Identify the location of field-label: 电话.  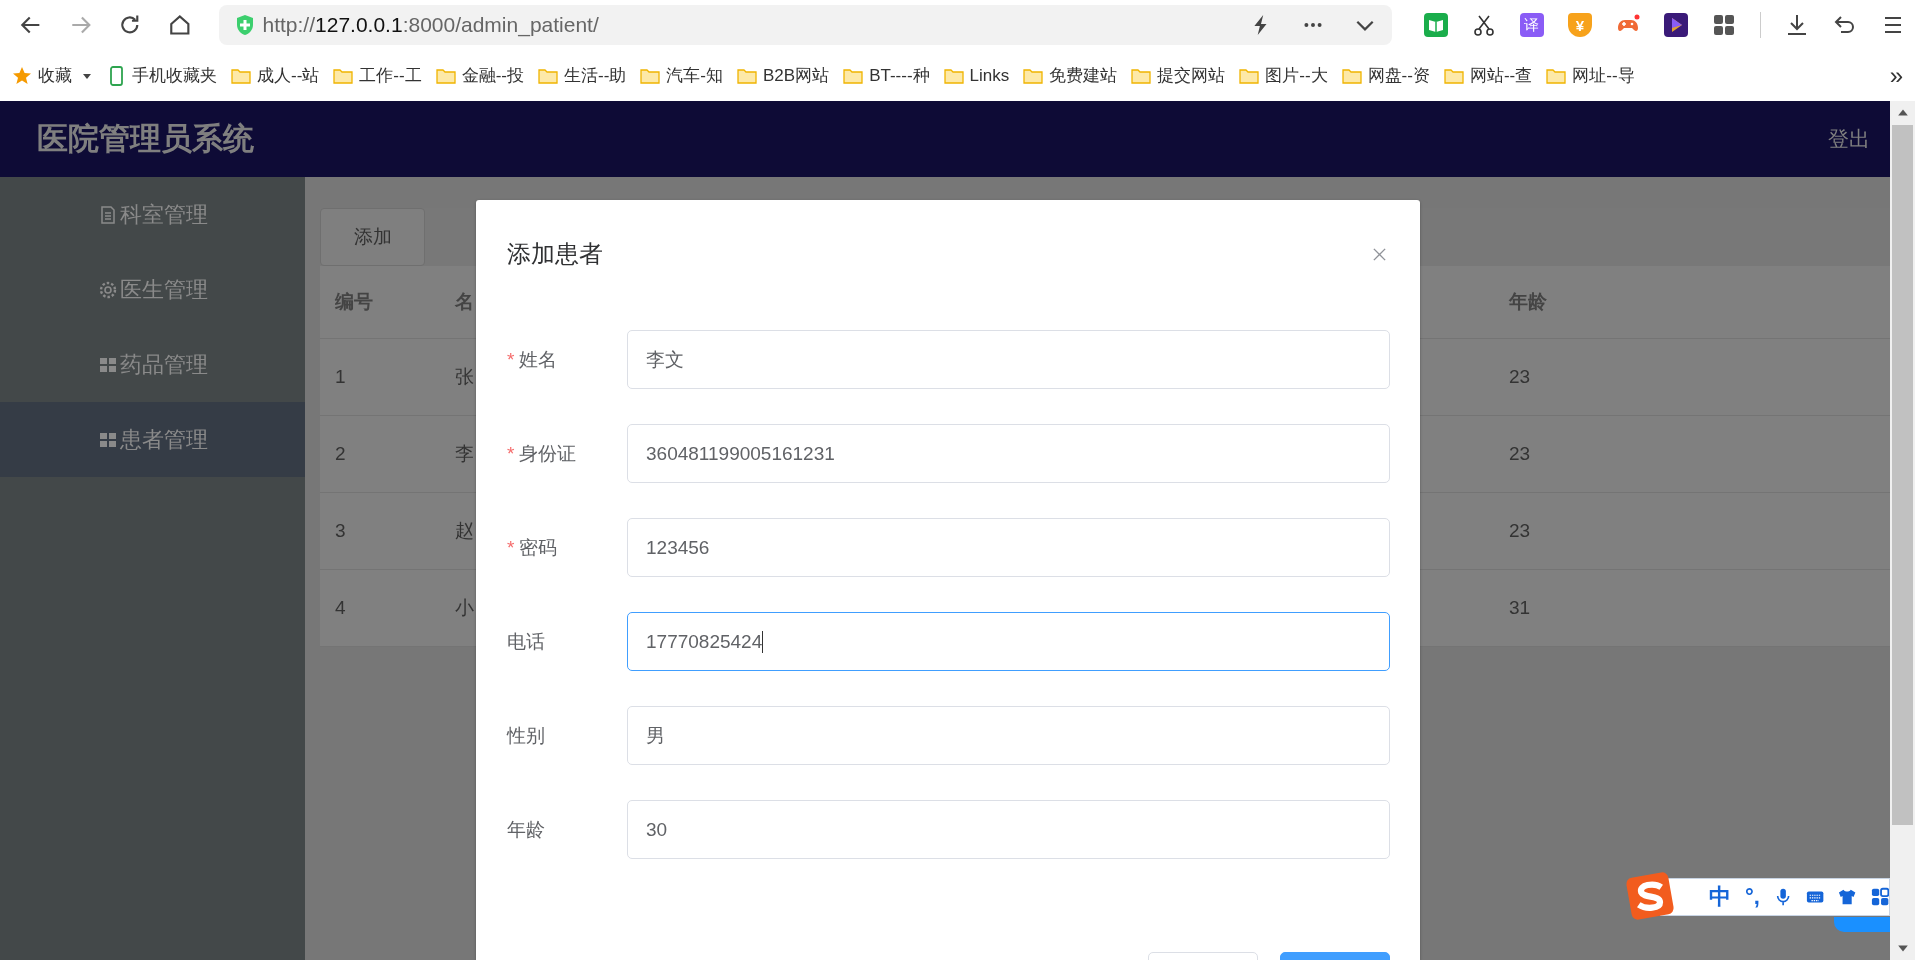
(526, 641).